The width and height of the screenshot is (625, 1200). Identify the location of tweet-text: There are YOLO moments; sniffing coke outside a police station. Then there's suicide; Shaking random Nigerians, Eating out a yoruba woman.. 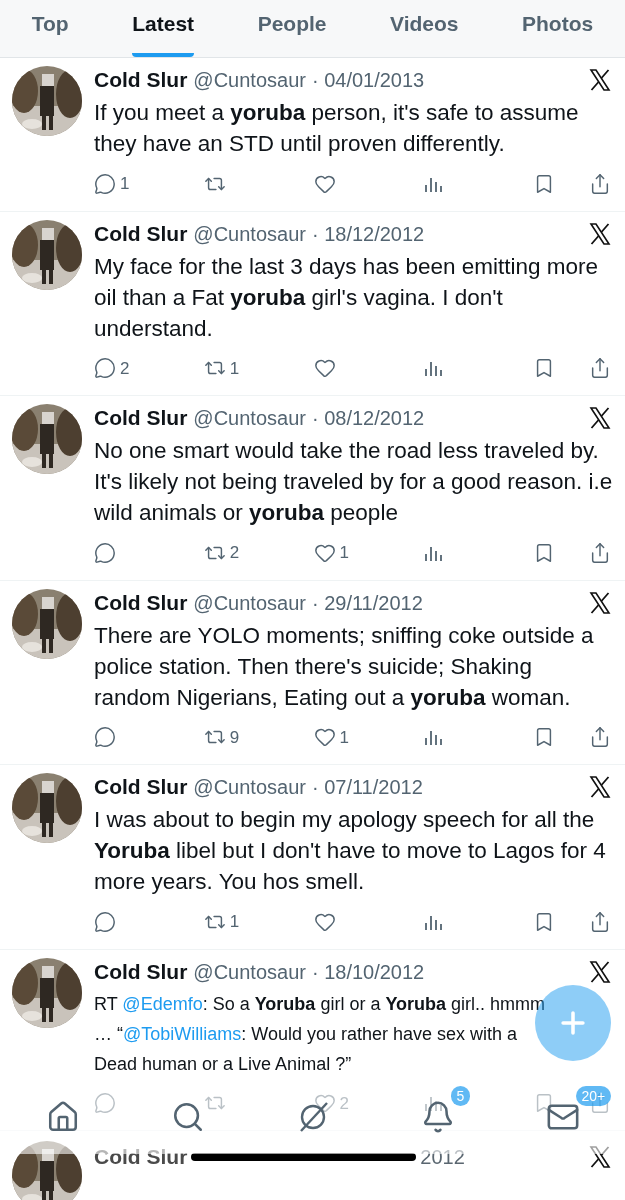
(344, 666).